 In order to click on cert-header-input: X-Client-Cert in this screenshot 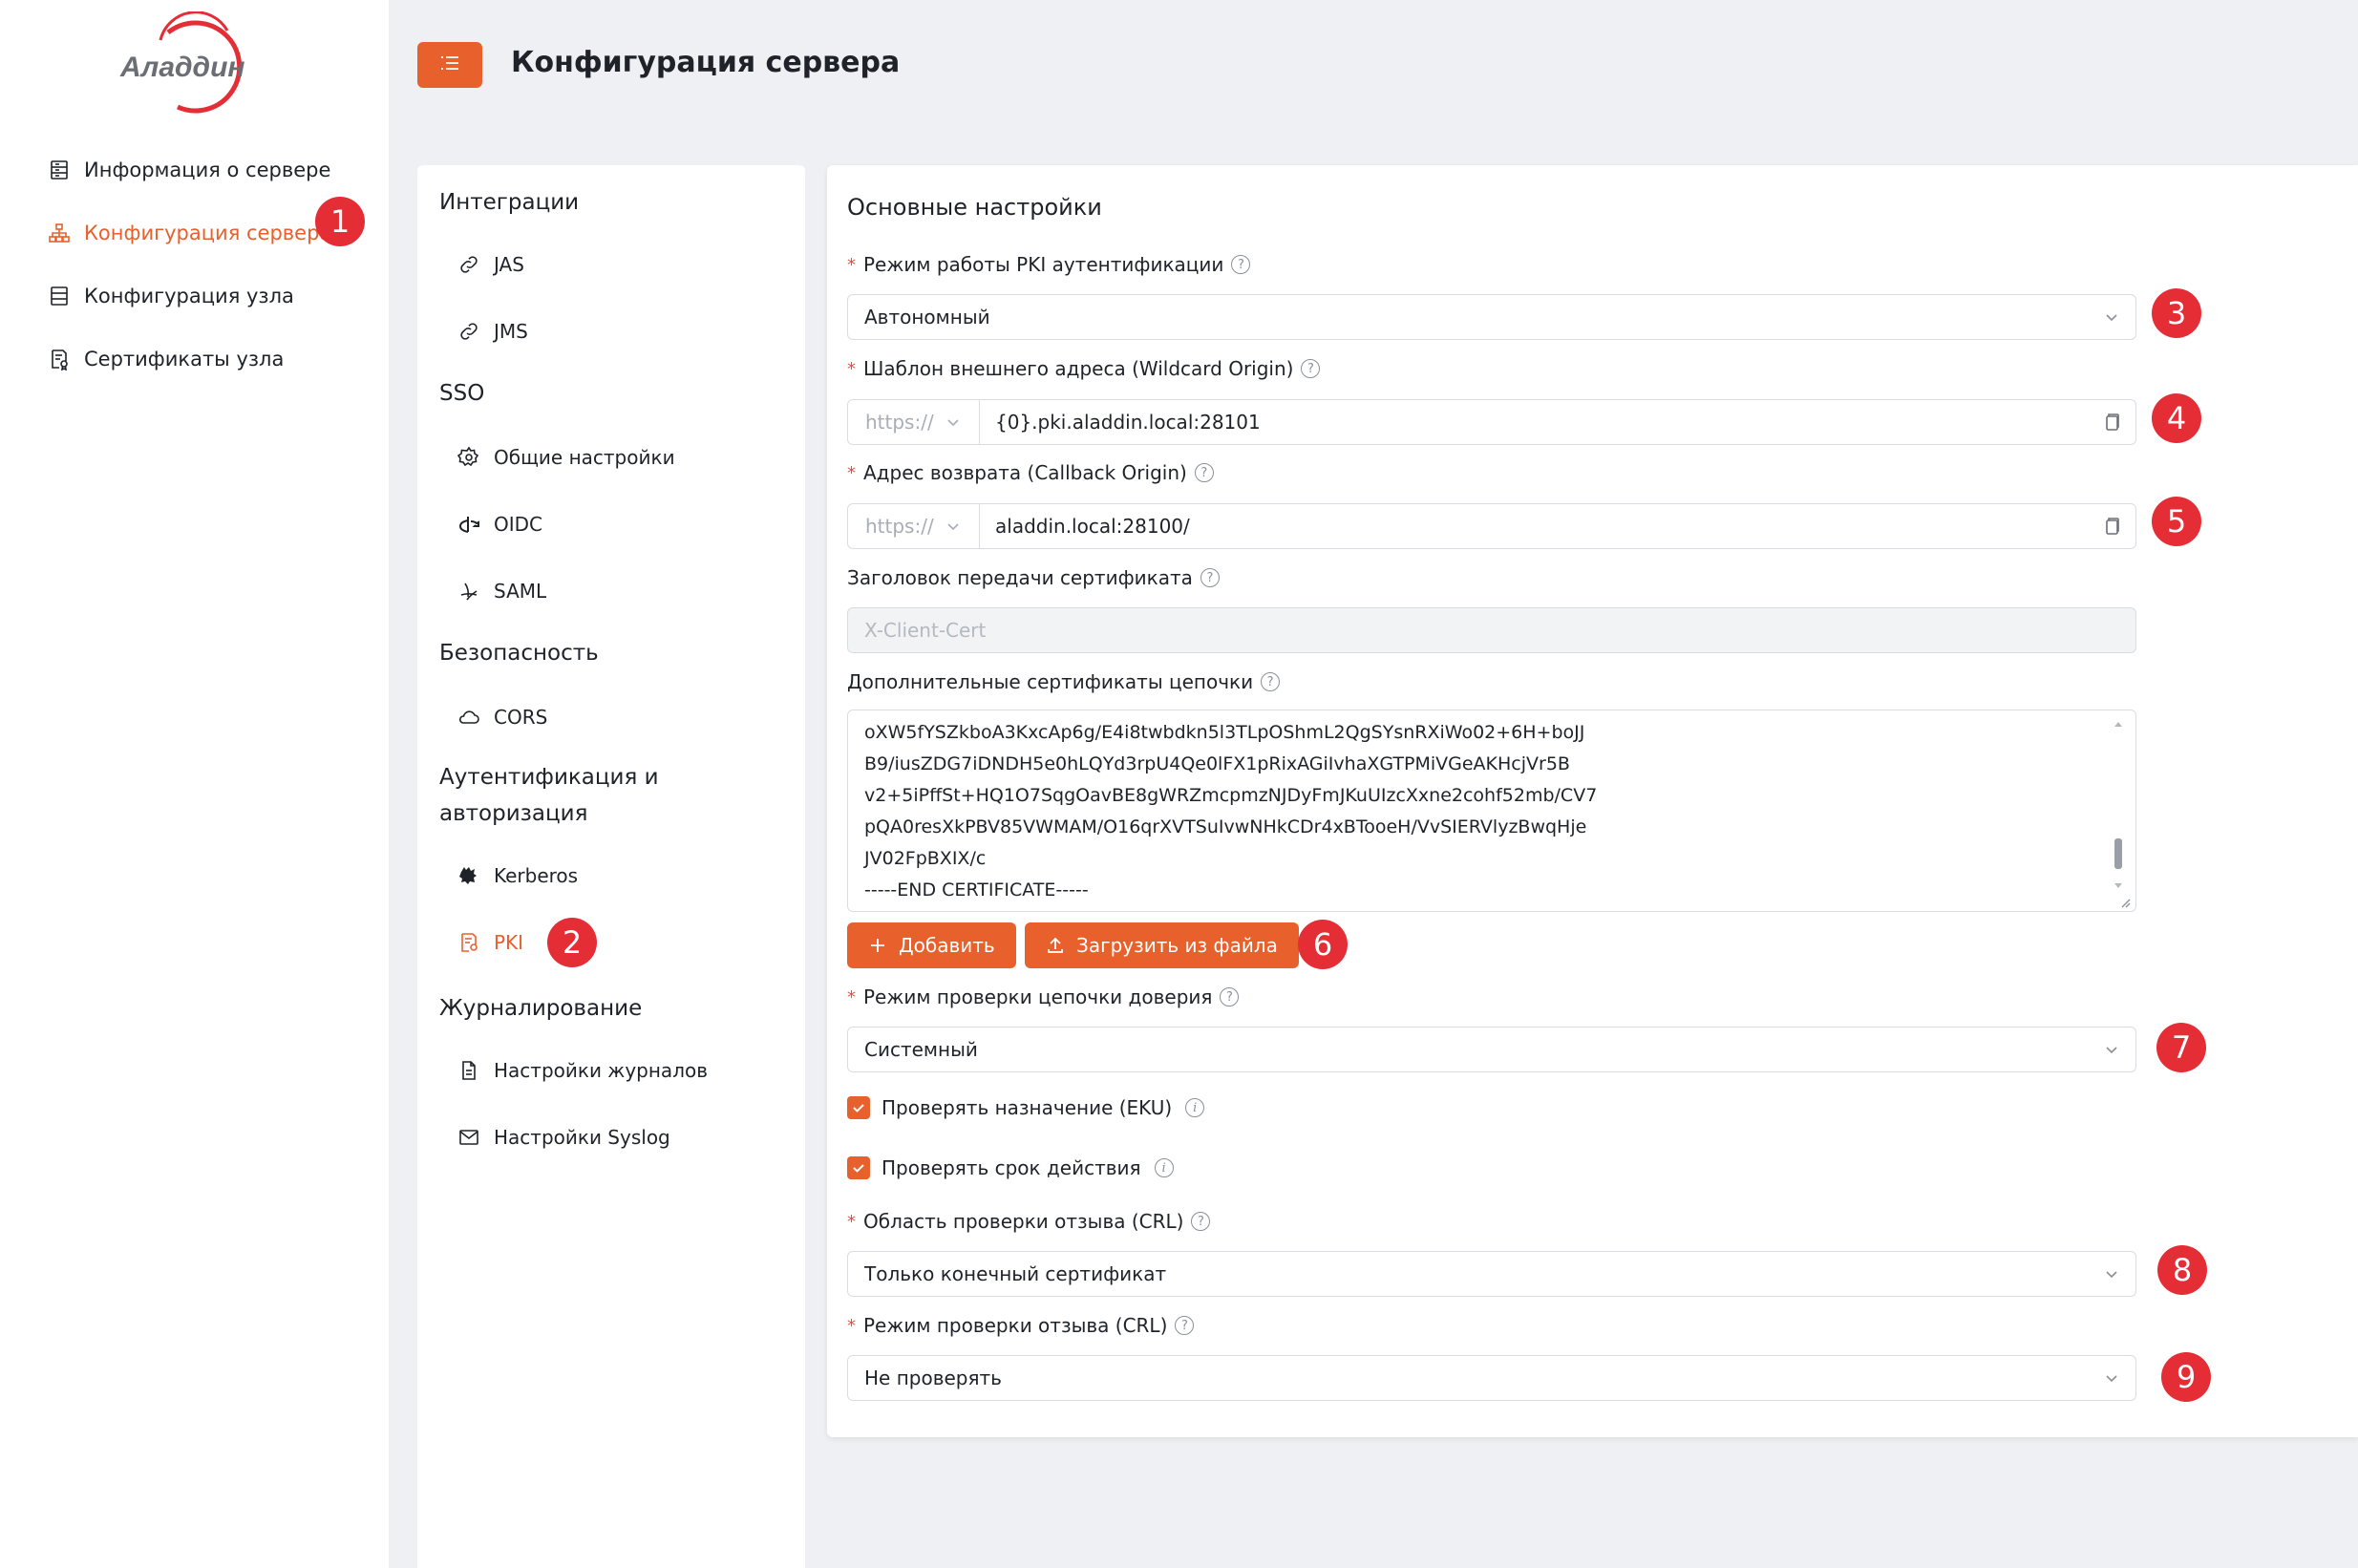, I will do `click(1491, 630)`.